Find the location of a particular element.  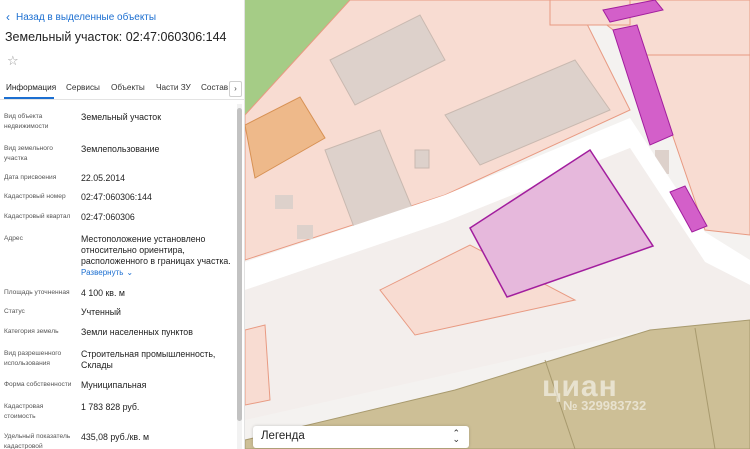

active-tab-indicator is located at coordinates (29, 98).